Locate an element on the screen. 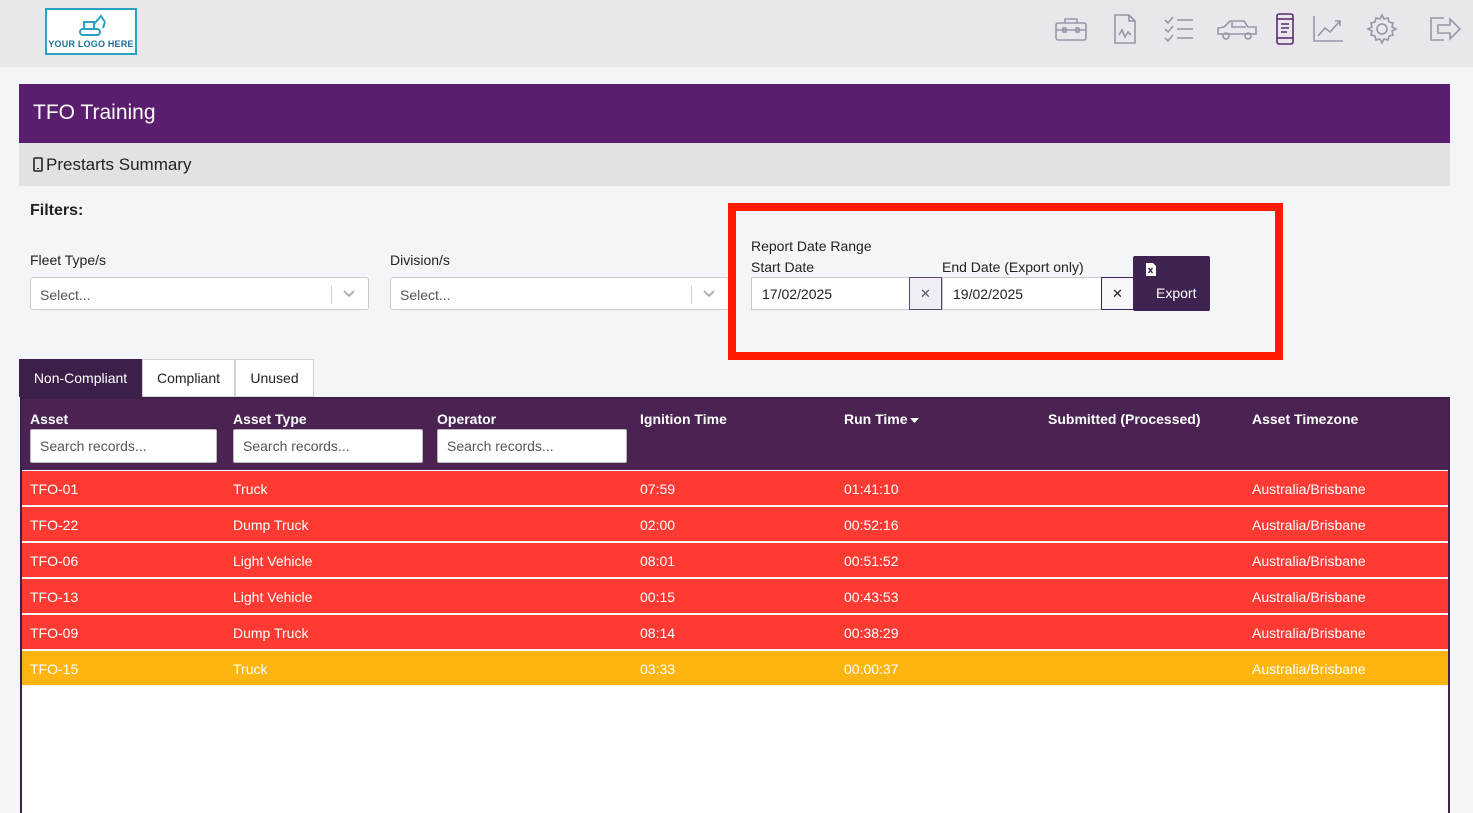 The image size is (1473, 813). cell-ignition-time: 08:14 is located at coordinates (658, 633).